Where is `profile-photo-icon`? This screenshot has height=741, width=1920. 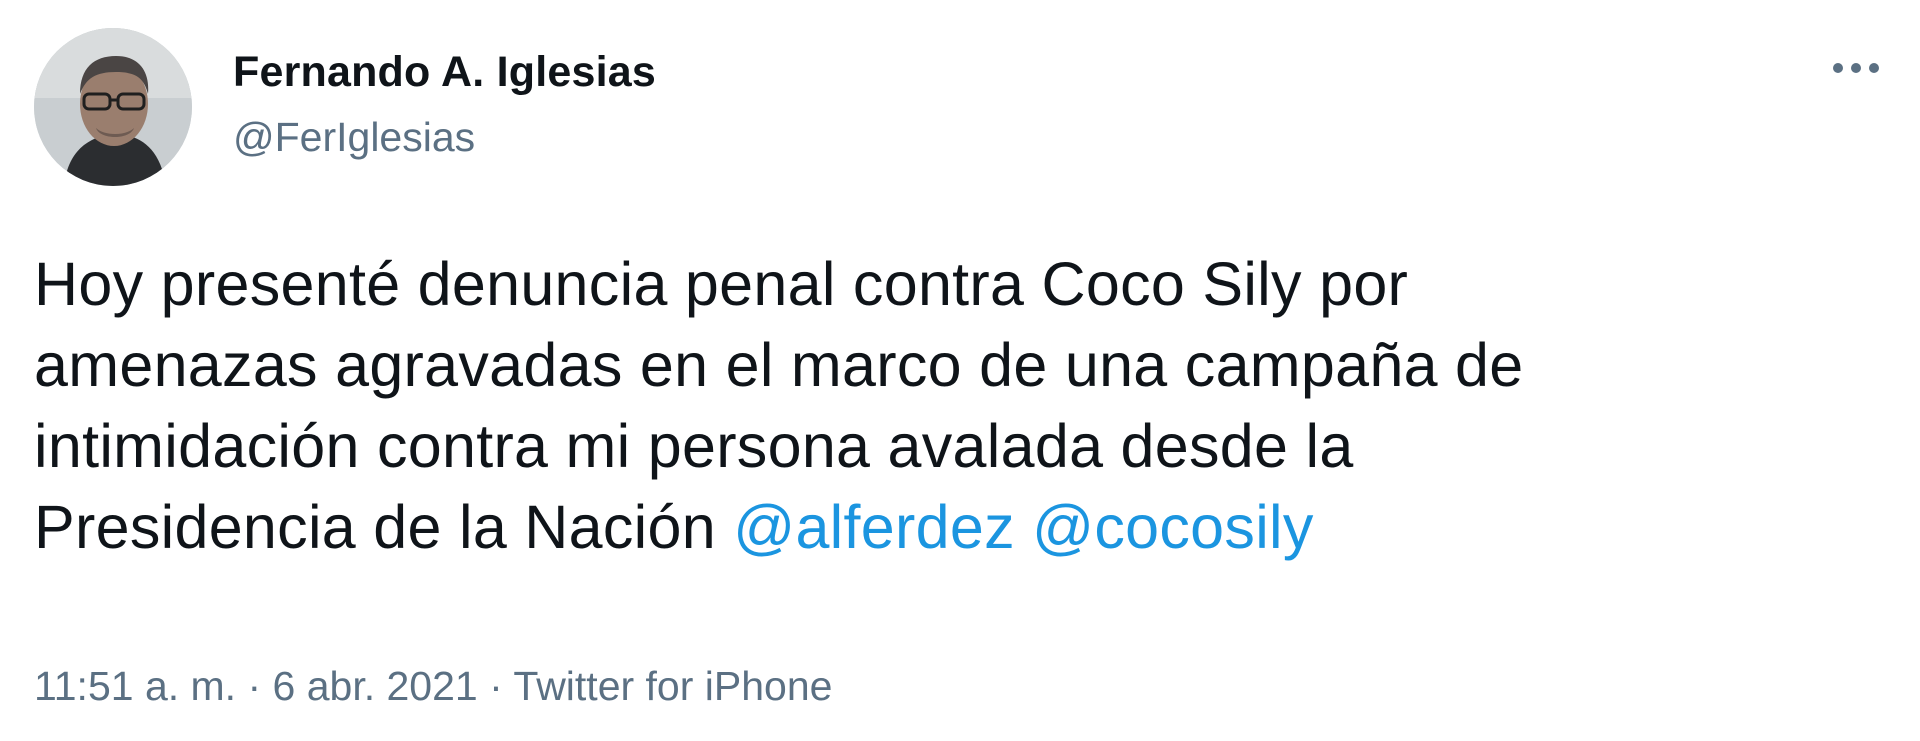 profile-photo-icon is located at coordinates (113, 107).